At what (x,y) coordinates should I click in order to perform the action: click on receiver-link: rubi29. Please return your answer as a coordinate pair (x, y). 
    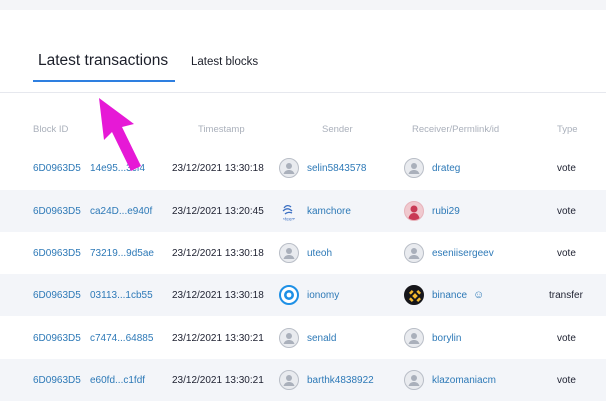
    Looking at the image, I should click on (446, 211).